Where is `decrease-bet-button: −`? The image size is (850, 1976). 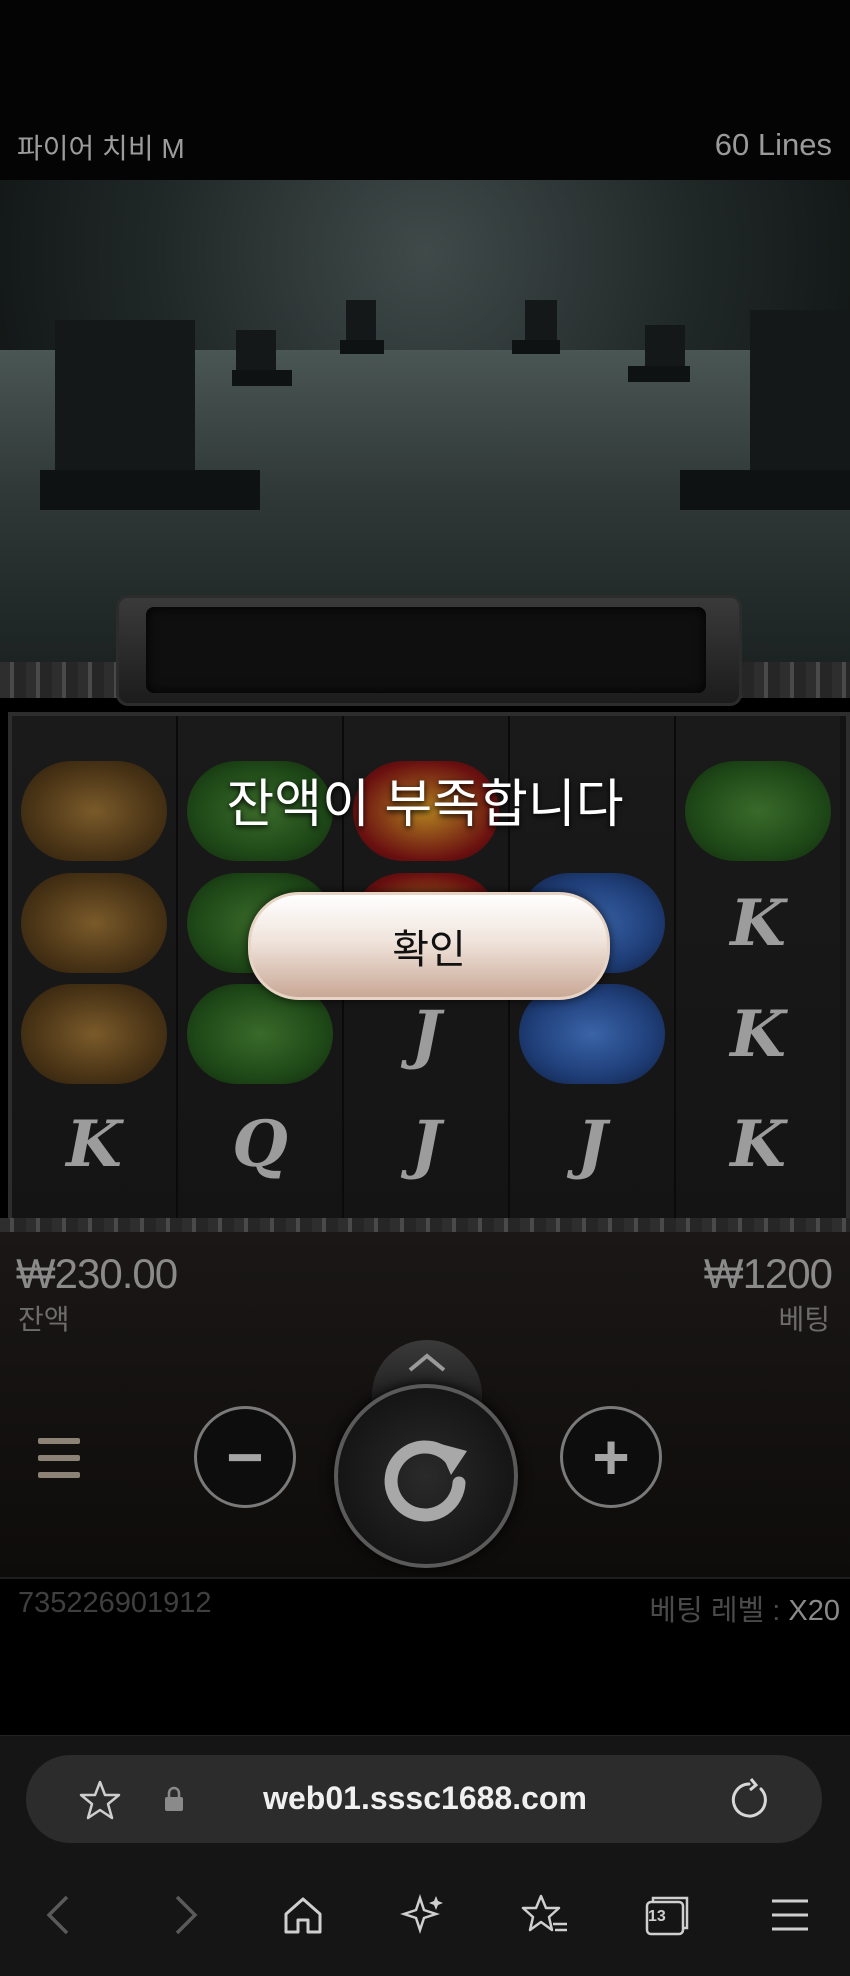
decrease-bet-button: − is located at coordinates (245, 1457).